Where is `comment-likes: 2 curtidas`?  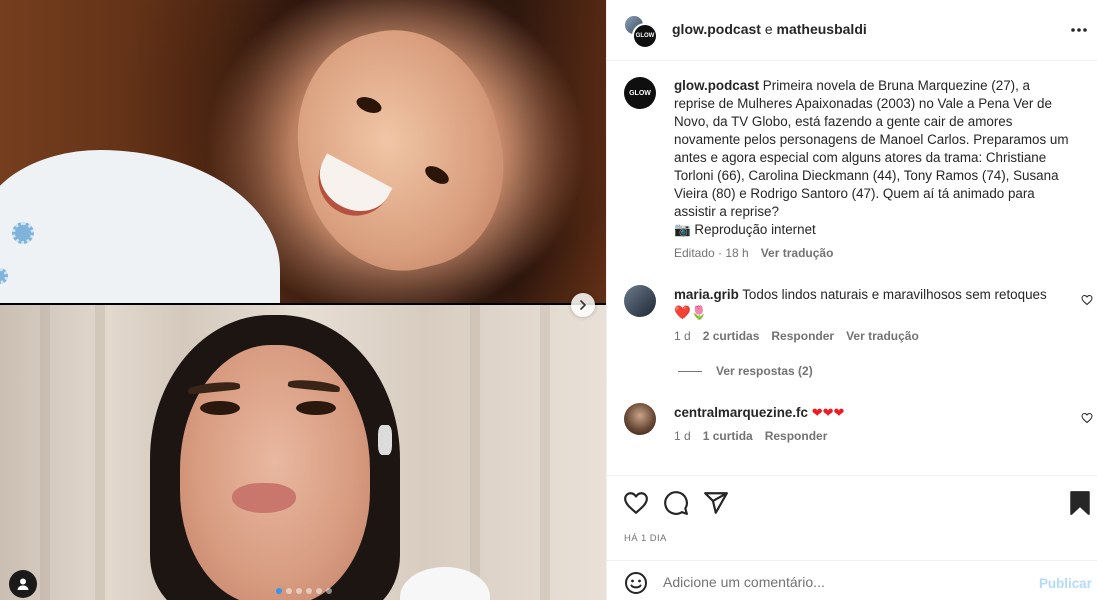
comment-likes: 2 curtidas is located at coordinates (731, 336).